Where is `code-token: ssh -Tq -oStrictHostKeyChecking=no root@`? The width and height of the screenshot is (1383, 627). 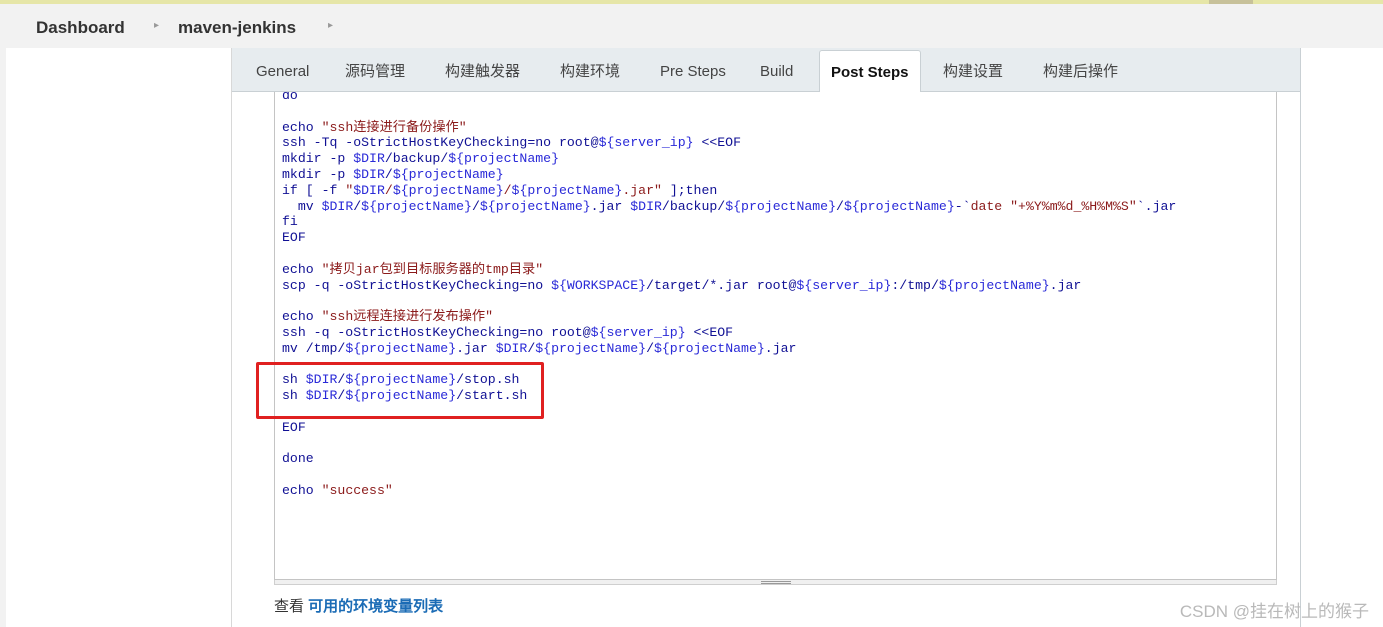 code-token: ssh -Tq -oStrictHostKeyChecking=no root@ is located at coordinates (440, 143).